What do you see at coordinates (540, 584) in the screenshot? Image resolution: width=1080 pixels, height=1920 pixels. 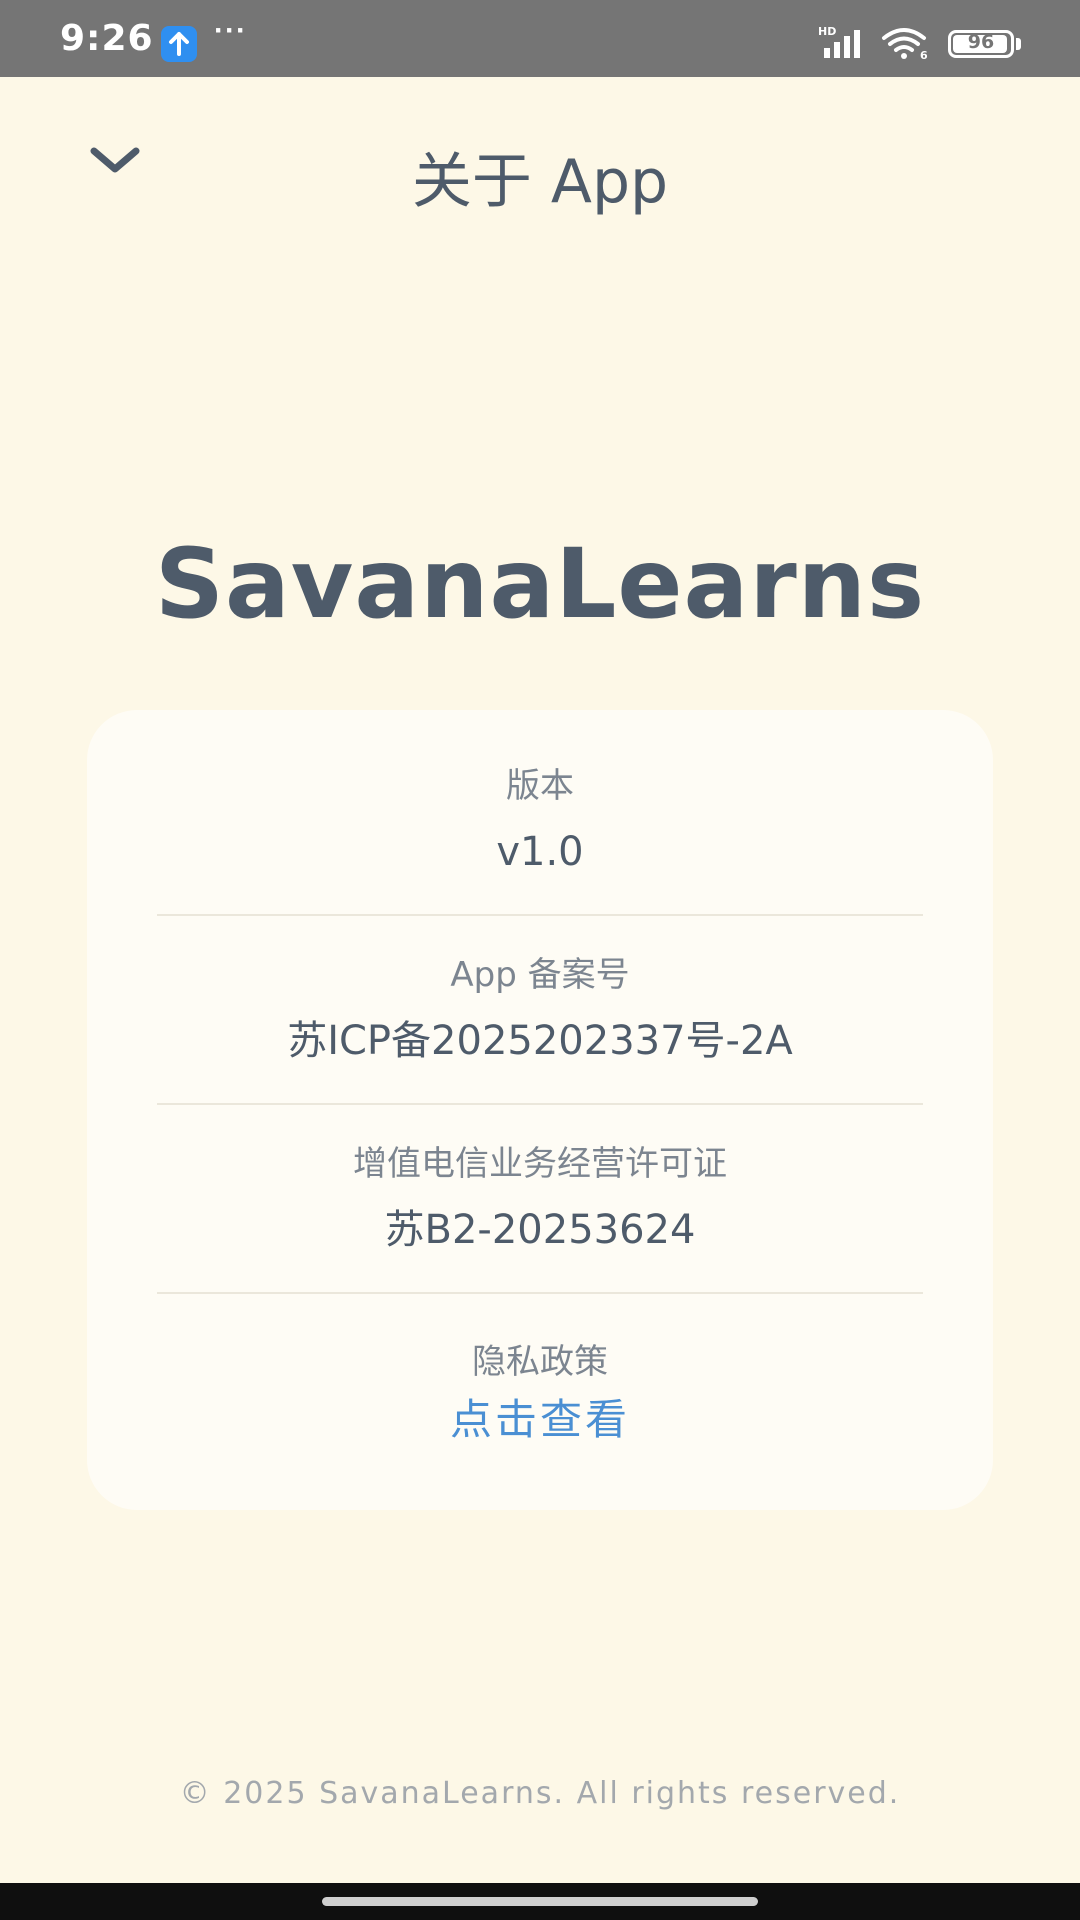 I see `app-name: SavanaLearns` at bounding box center [540, 584].